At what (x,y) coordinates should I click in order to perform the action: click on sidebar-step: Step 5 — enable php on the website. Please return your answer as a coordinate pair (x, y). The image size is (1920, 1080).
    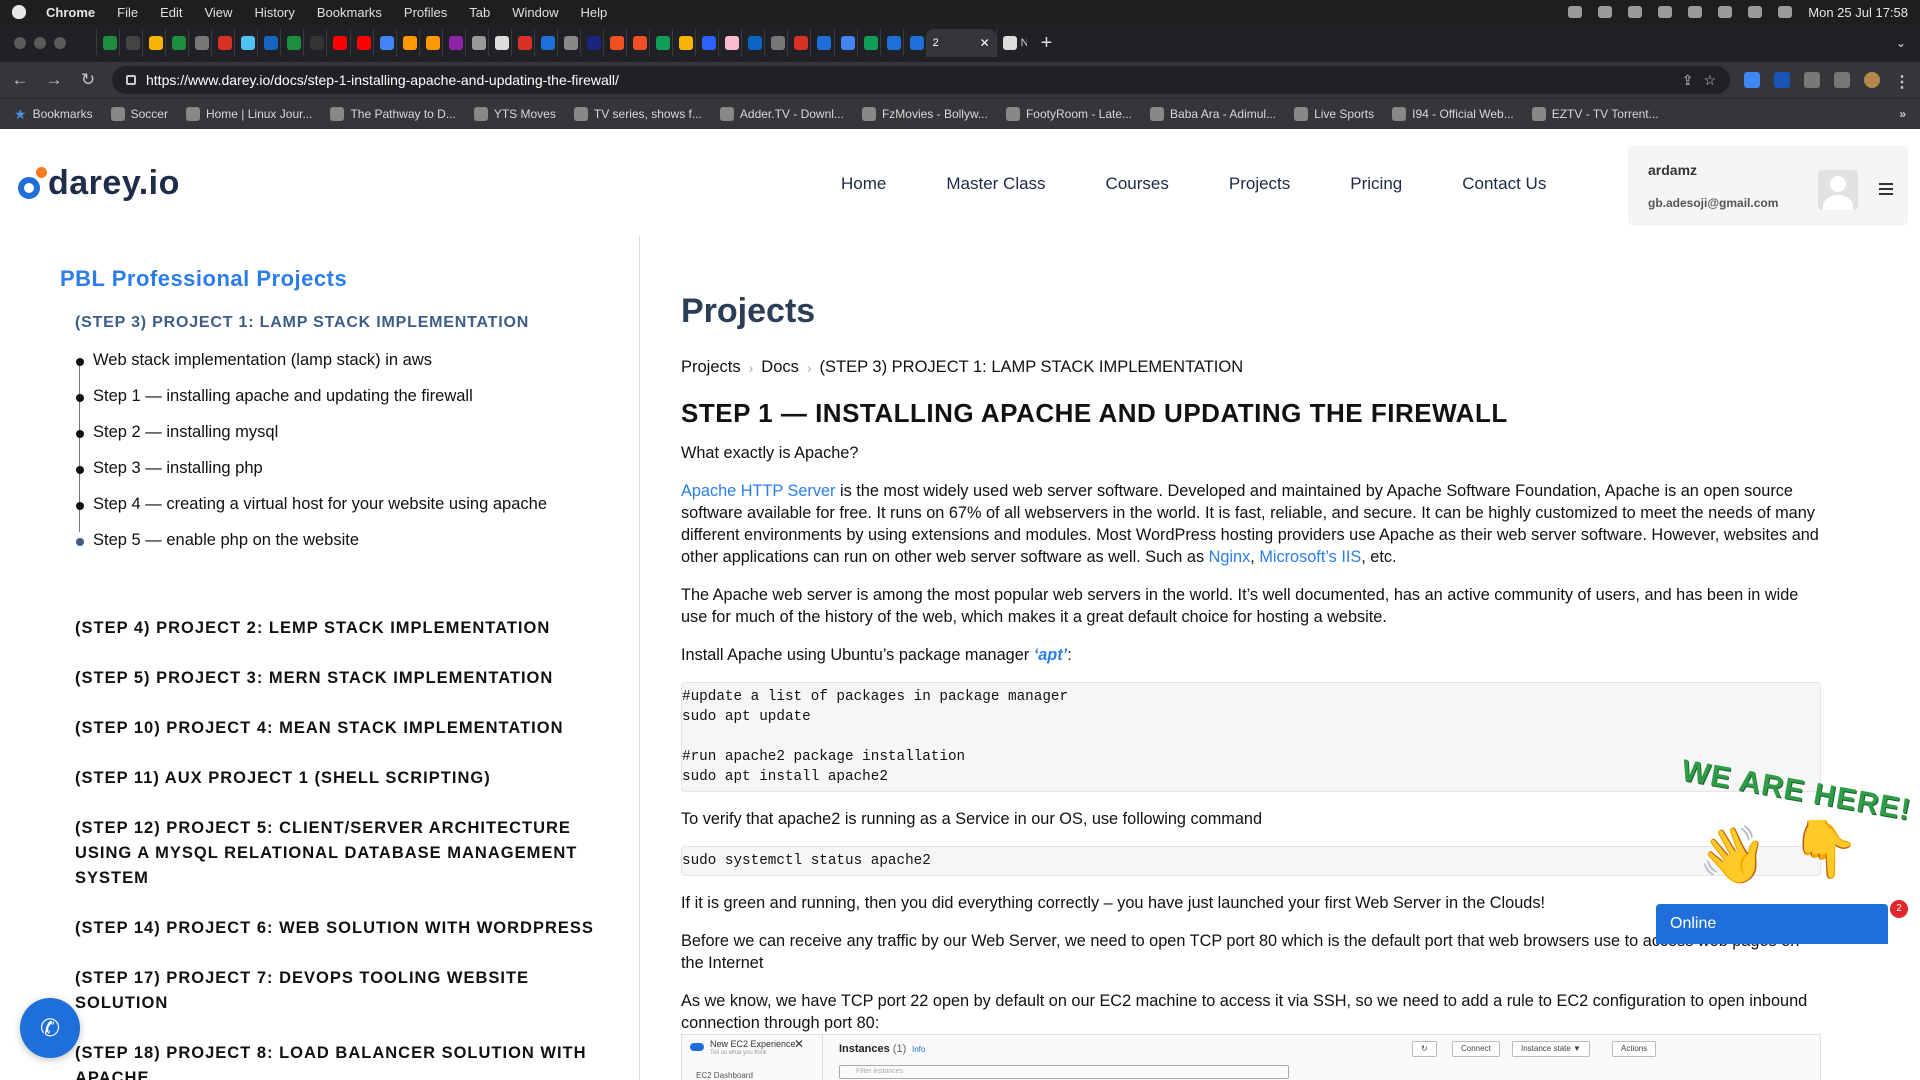
    Looking at the image, I should click on (311, 546).